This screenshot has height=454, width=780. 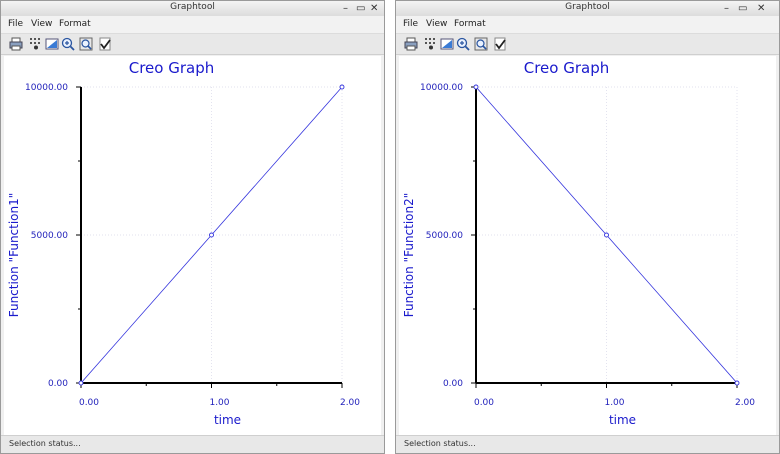 What do you see at coordinates (14, 255) in the screenshot?
I see `y-axis-label: Function "Function1"` at bounding box center [14, 255].